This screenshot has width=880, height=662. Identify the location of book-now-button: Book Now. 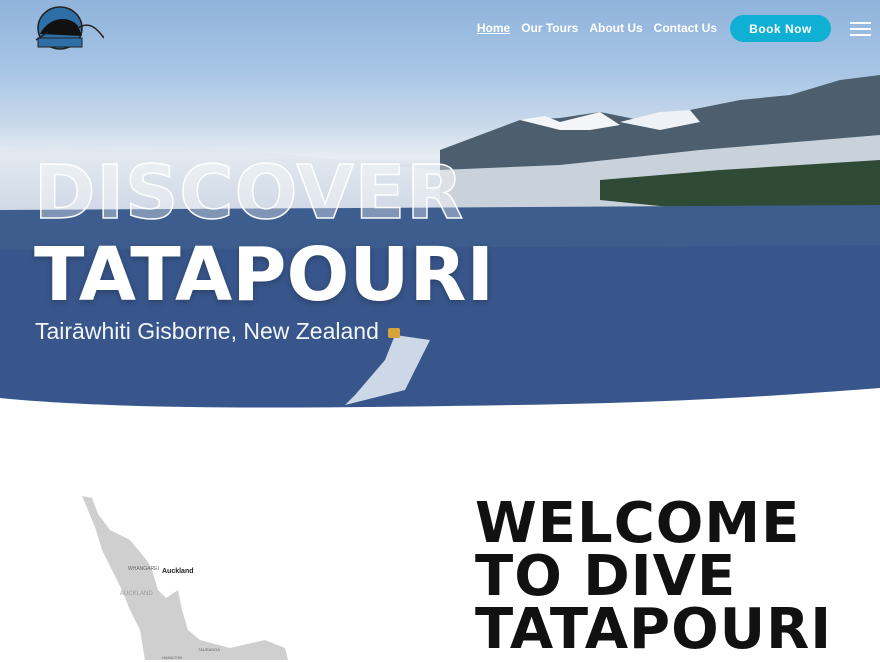
(780, 28).